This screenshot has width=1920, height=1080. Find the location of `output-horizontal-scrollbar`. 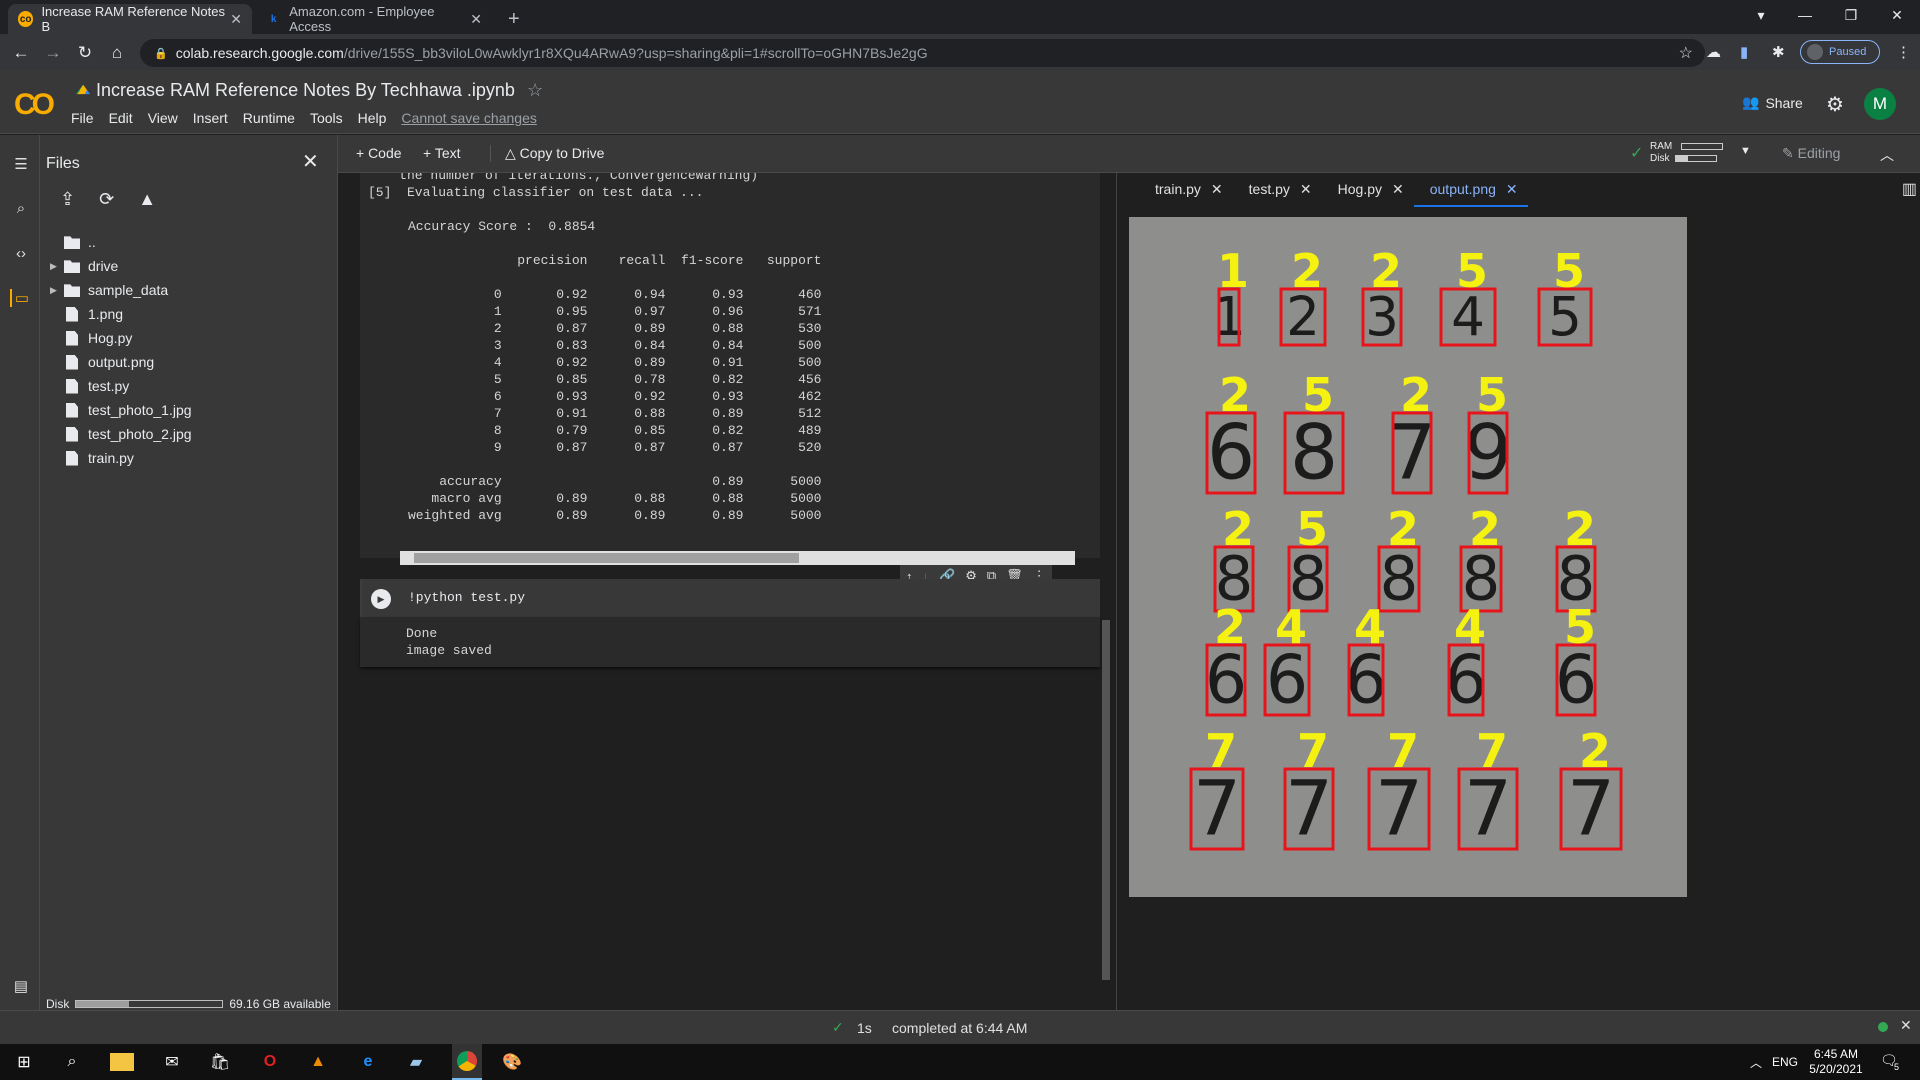

output-horizontal-scrollbar is located at coordinates (737, 558).